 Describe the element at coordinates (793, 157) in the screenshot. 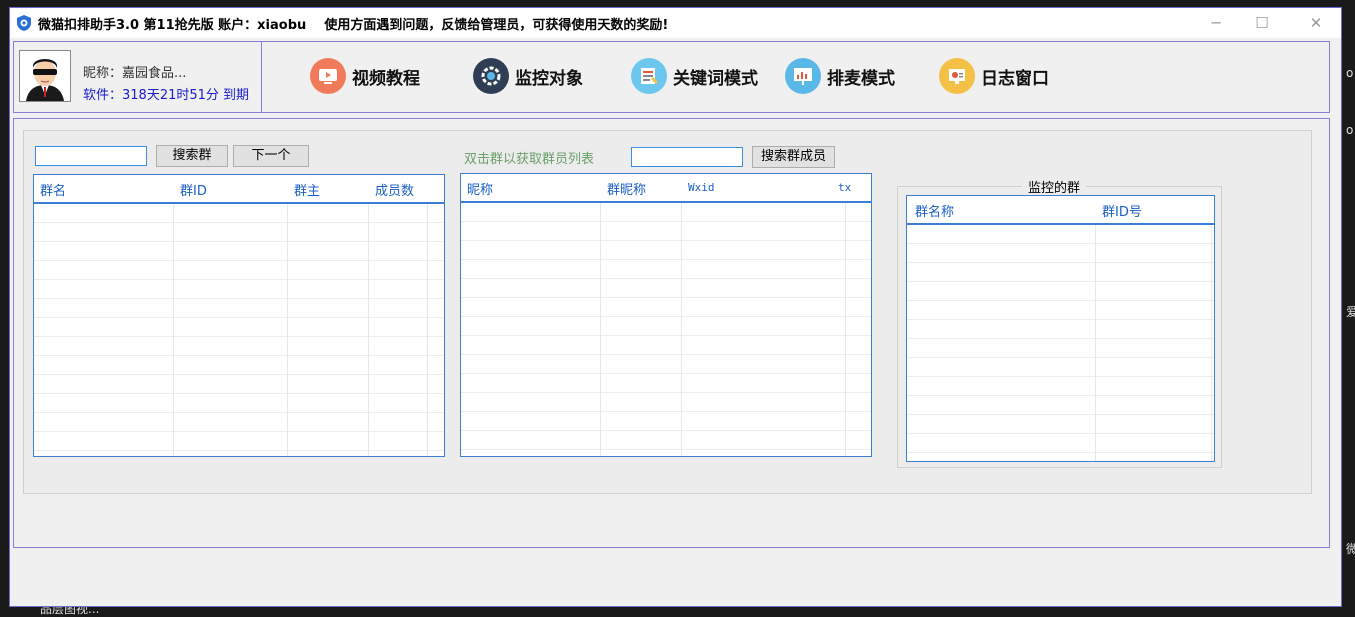

I see `search-members-button: 搜索群成员` at that location.